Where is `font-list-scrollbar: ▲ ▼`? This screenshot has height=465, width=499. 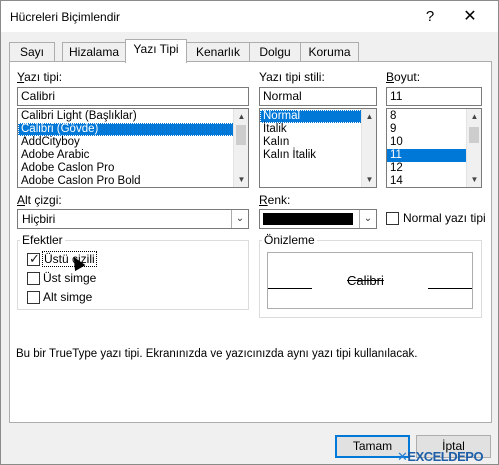
font-list-scrollbar: ▲ ▼ is located at coordinates (240, 148).